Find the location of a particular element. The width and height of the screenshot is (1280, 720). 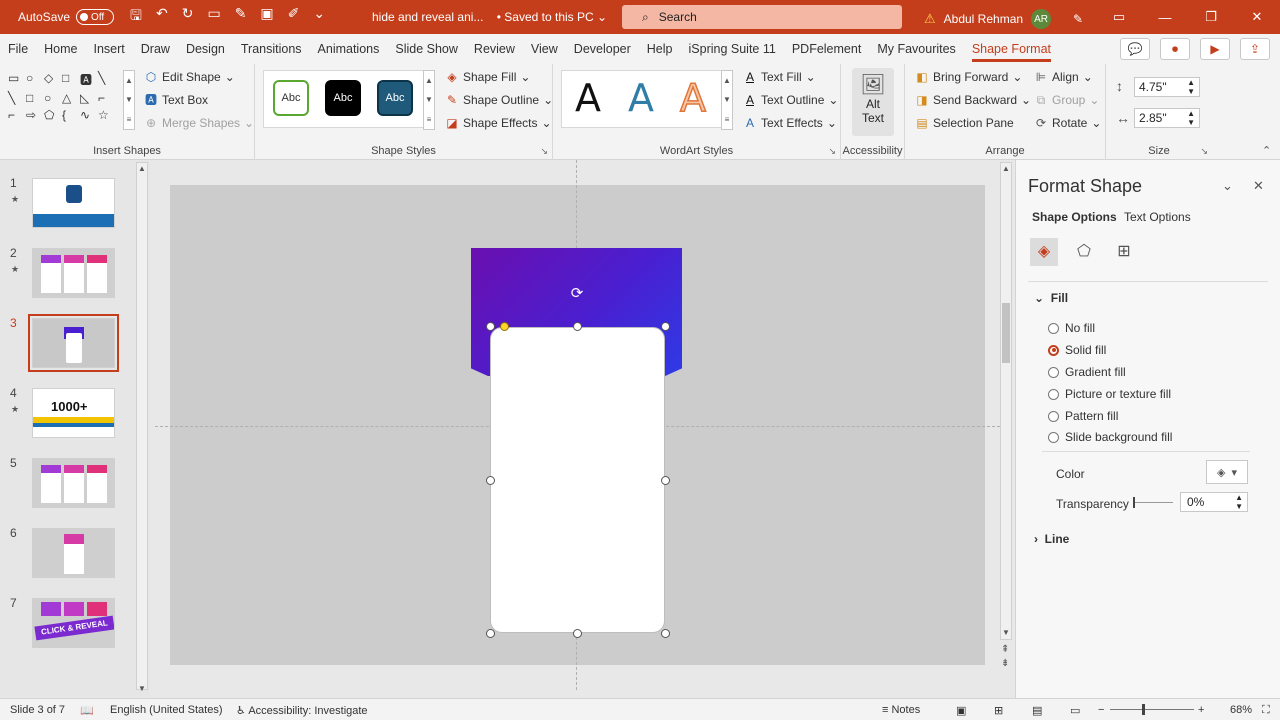

alt-text-button: 🖼 Alt Text is located at coordinates (873, 102).